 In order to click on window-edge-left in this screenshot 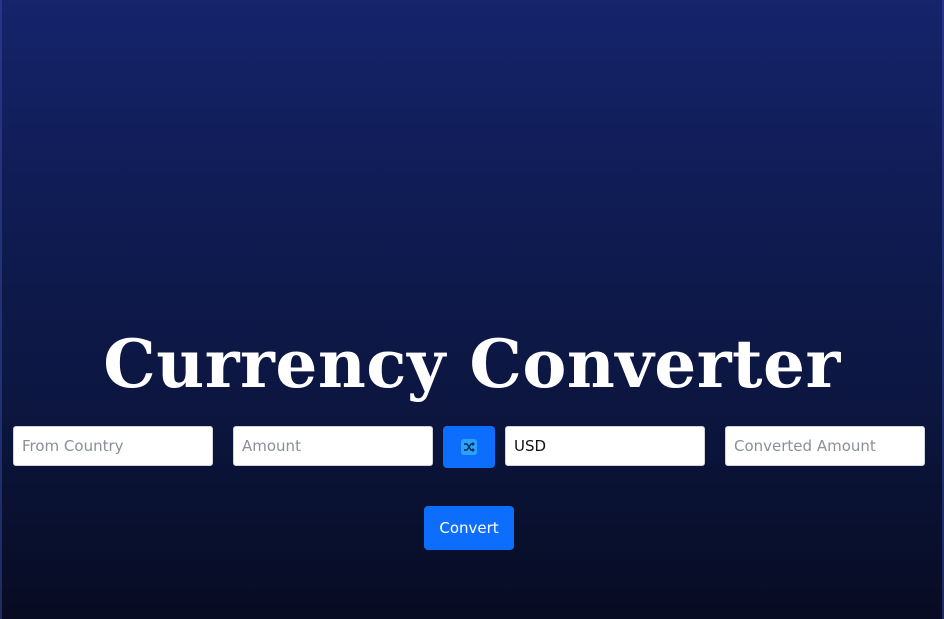, I will do `click(1, 309)`.